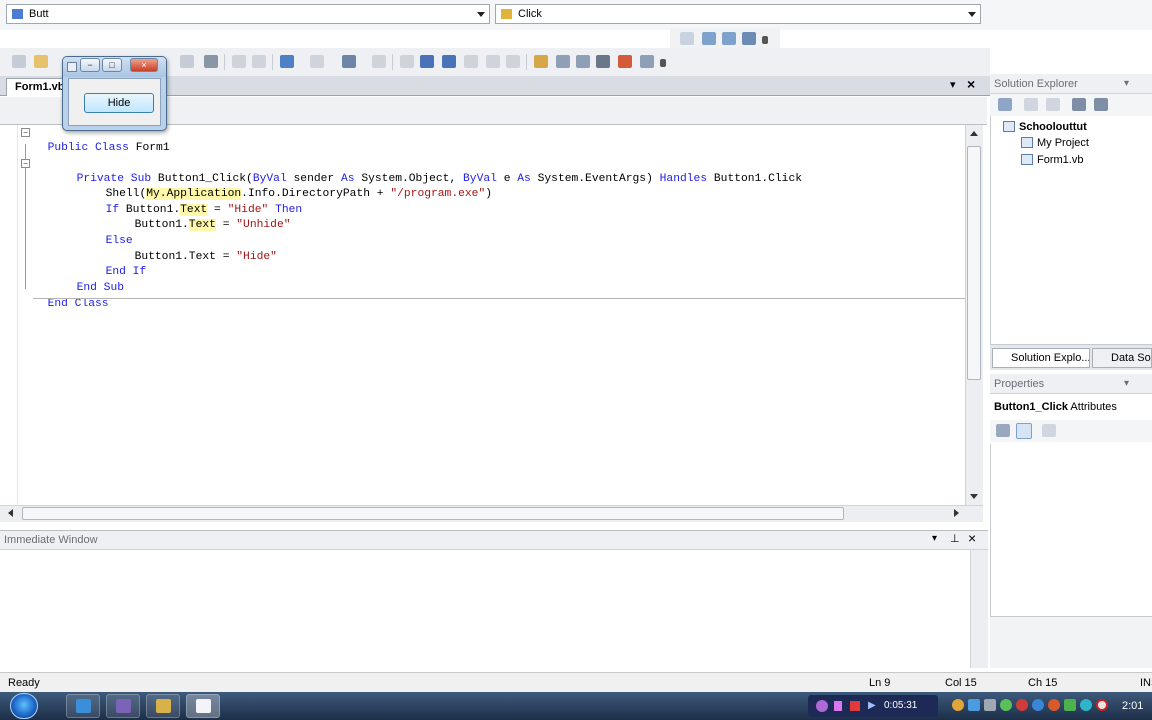 The height and width of the screenshot is (720, 1152). Describe the element at coordinates (349, 61) in the screenshot. I see `navigate-icon` at that location.